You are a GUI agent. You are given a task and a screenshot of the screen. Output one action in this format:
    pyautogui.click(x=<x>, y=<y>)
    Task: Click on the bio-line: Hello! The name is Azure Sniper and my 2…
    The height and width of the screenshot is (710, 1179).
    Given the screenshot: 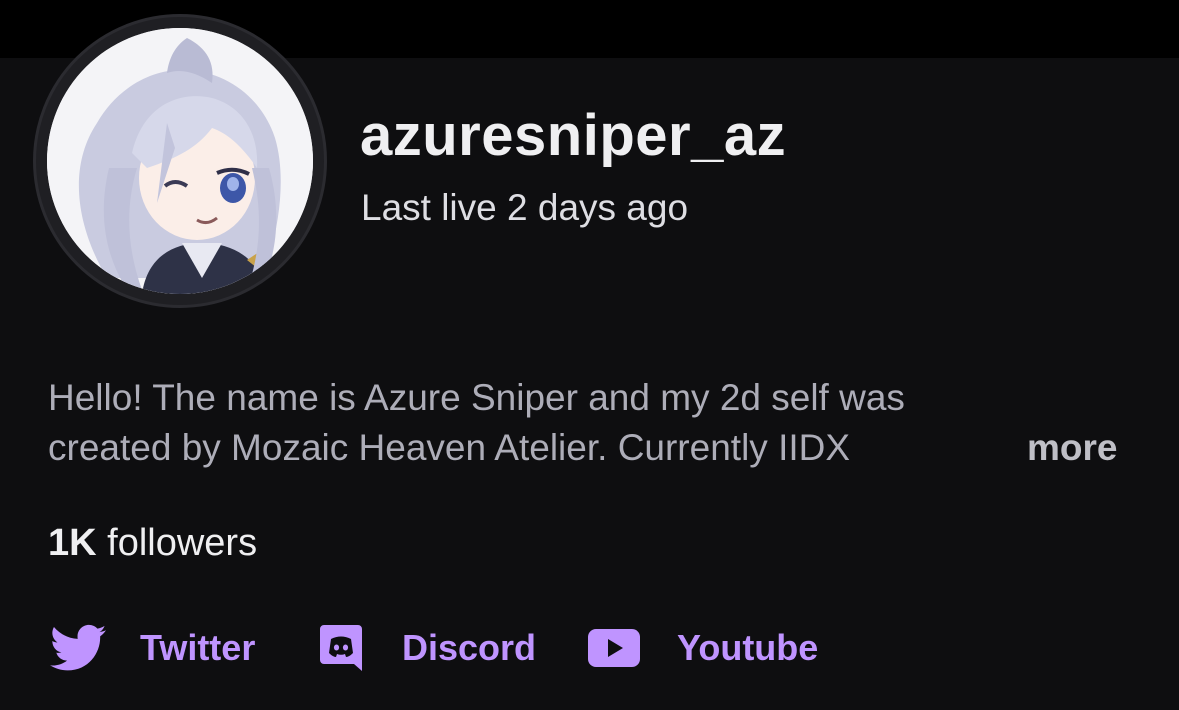 What is the action you would take?
    pyautogui.click(x=476, y=397)
    